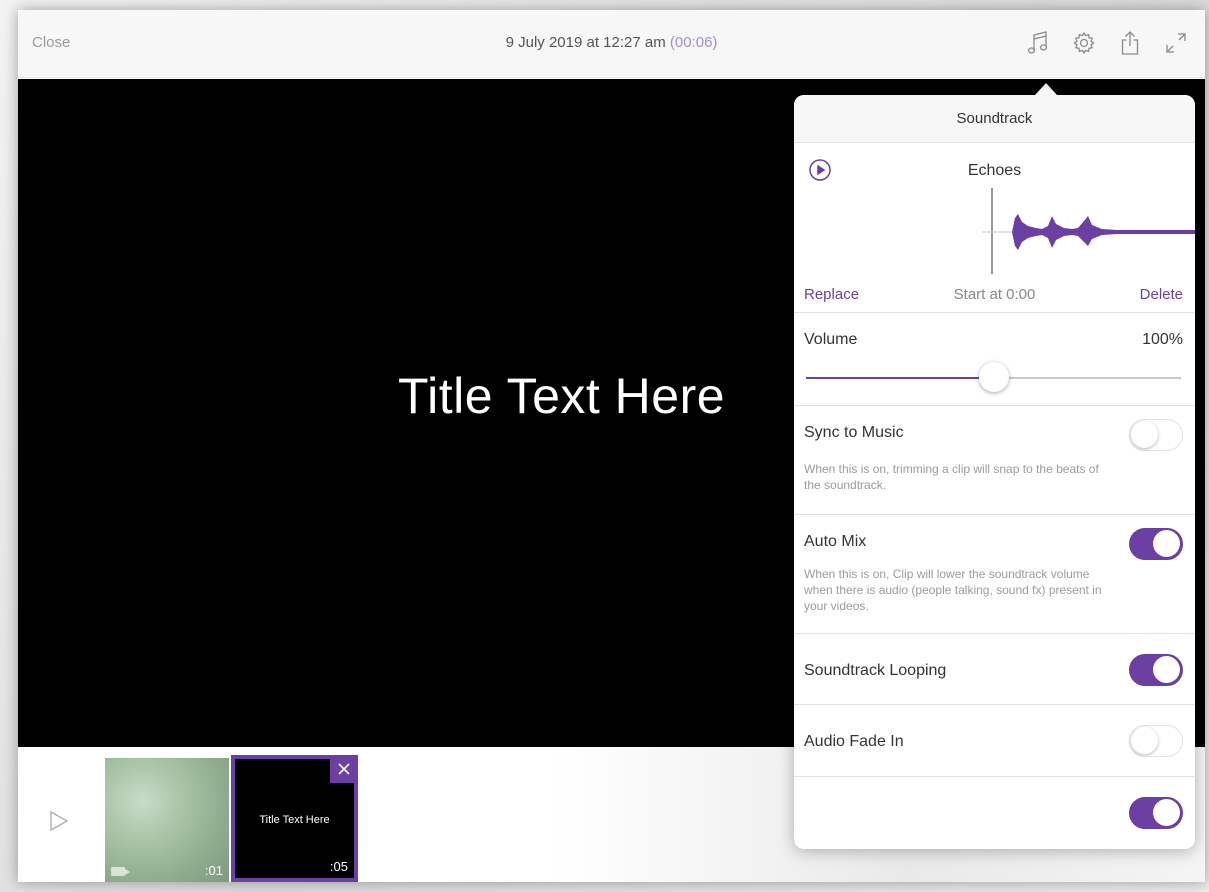 This screenshot has height=892, width=1209. I want to click on waveform, so click(1088, 234).